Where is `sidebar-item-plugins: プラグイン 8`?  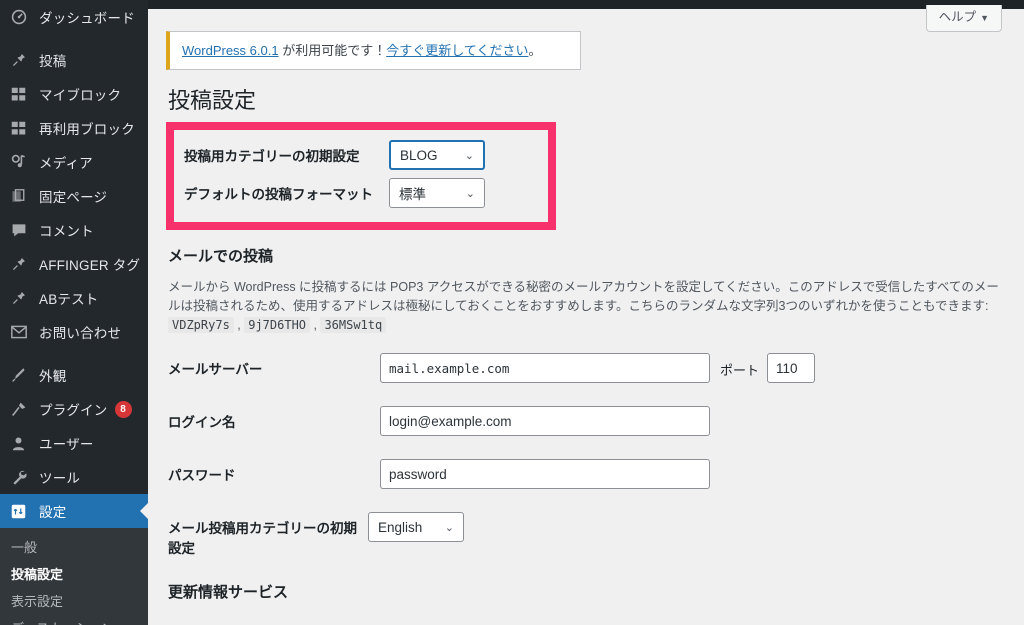 sidebar-item-plugins: プラグイン 8 is located at coordinates (74, 409).